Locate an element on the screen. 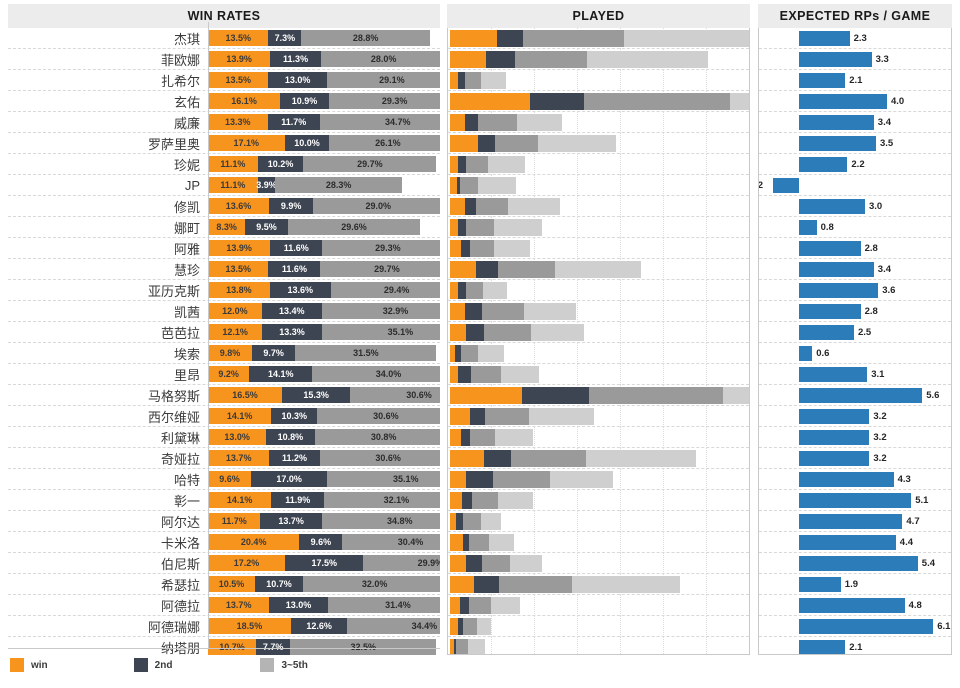 The image size is (960, 688). expected-rps-row: 3.0 is located at coordinates (855, 206).